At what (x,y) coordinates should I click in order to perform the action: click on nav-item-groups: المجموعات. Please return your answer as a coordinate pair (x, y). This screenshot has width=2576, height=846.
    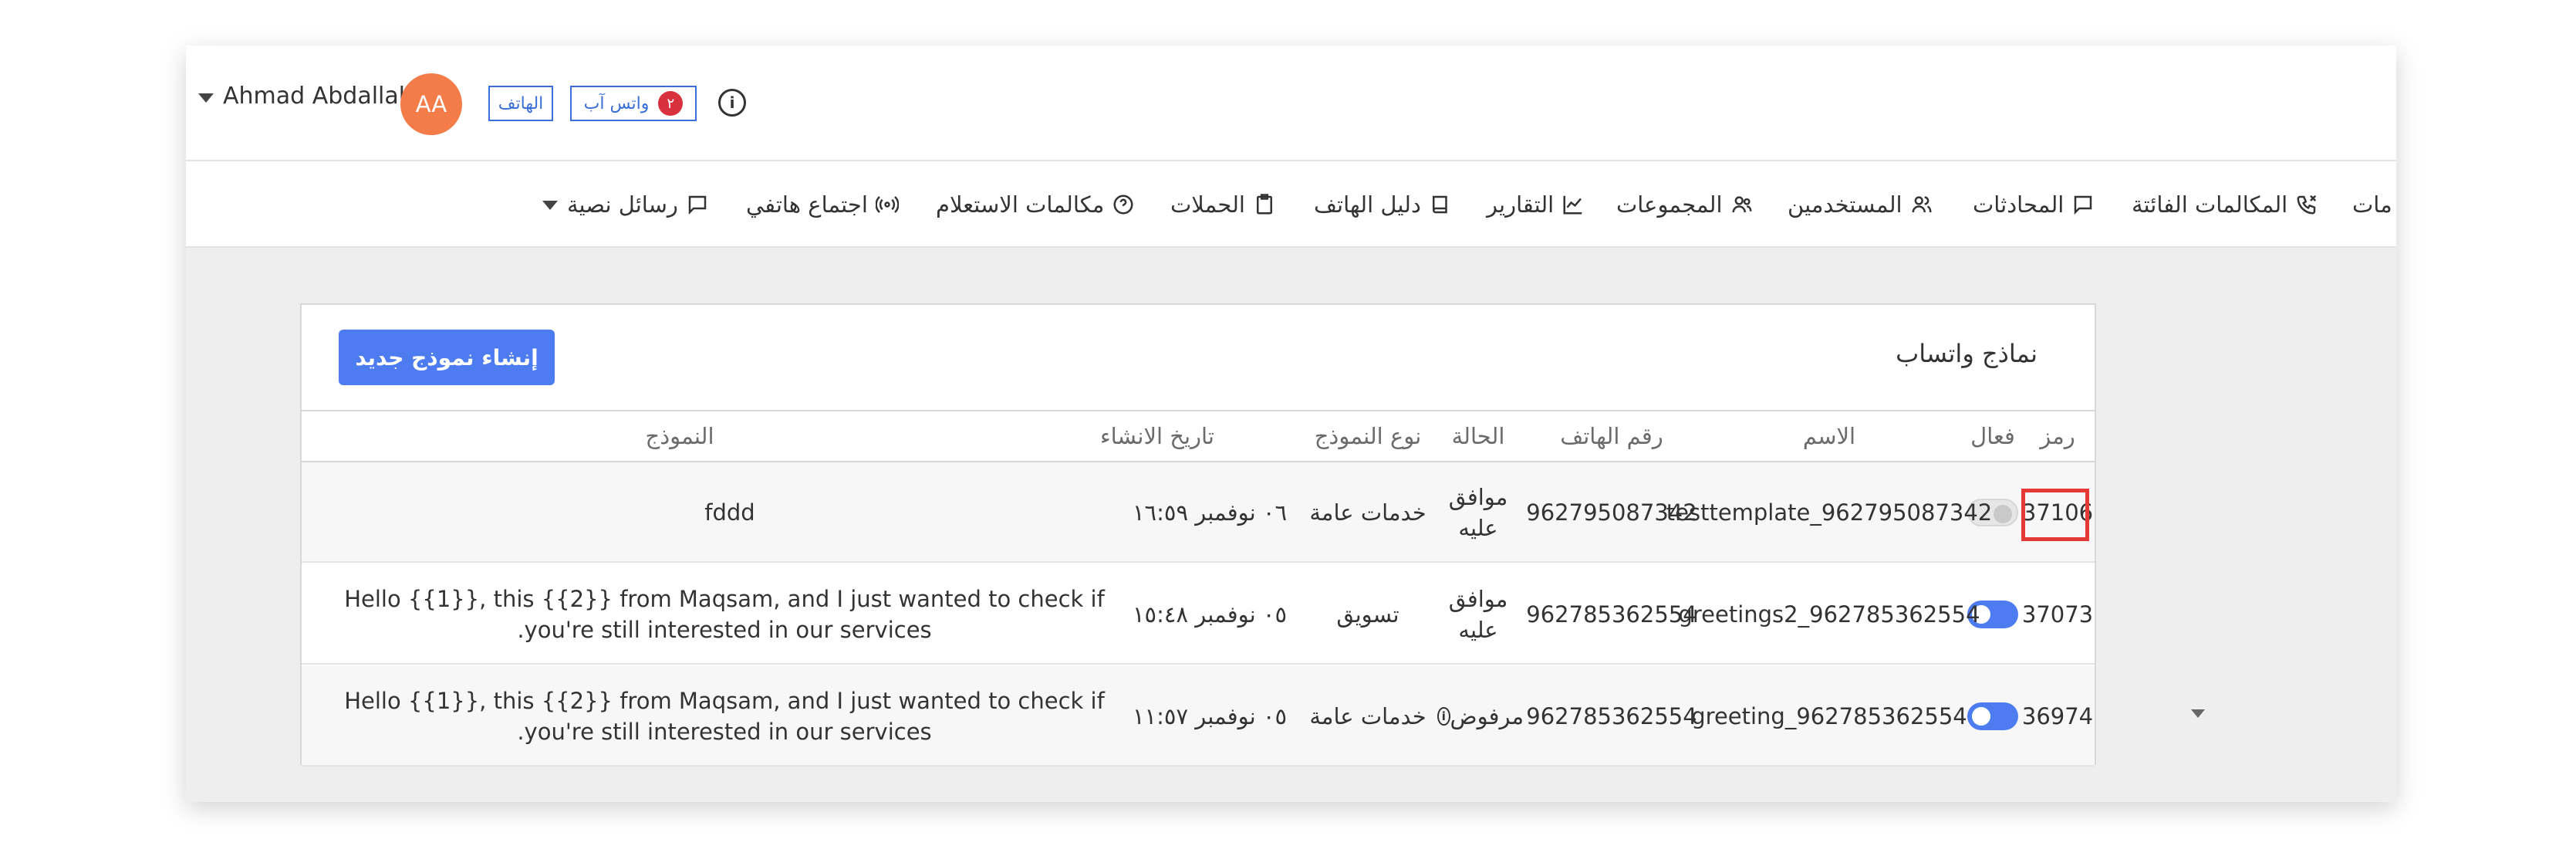
    Looking at the image, I should click on (1685, 204).